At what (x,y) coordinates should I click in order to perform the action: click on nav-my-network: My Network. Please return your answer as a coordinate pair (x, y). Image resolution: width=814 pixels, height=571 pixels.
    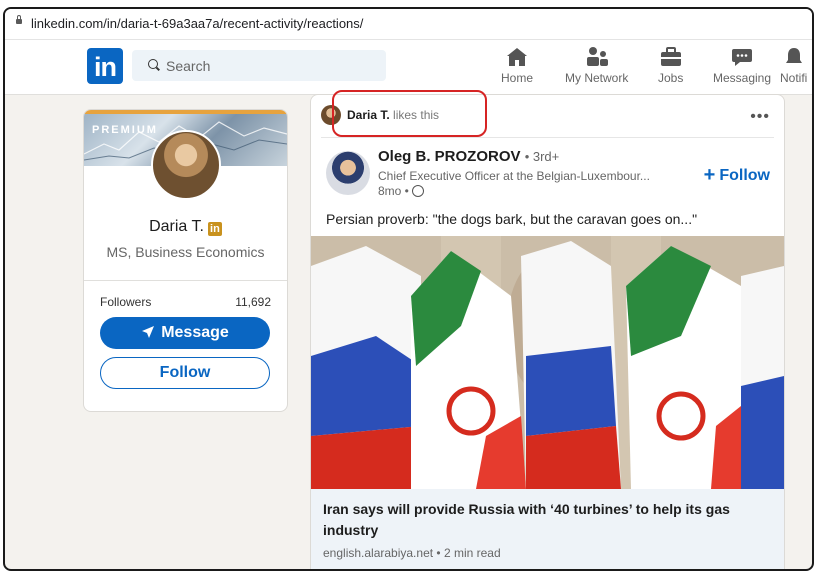
    Looking at the image, I should click on (596, 65).